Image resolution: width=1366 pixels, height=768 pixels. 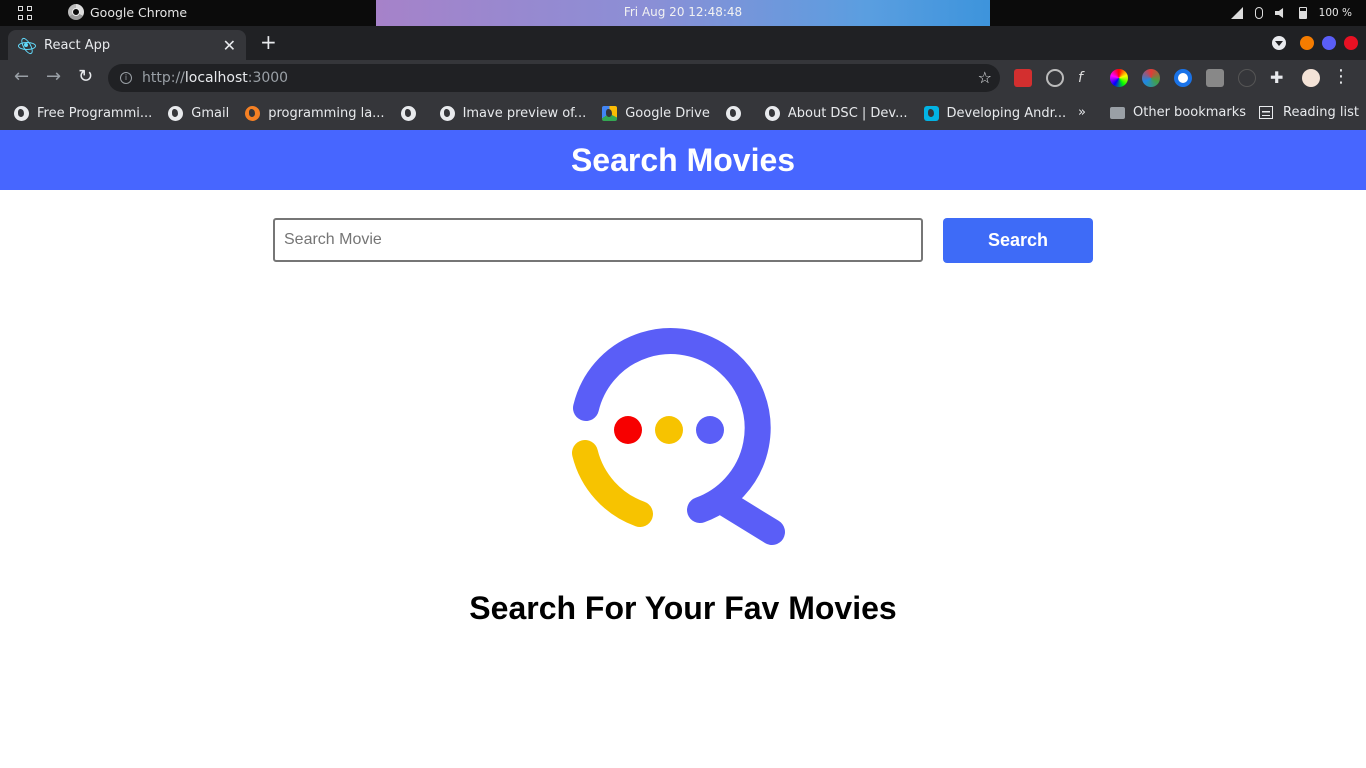 I want to click on os-clock: Fri Aug 20 12:48:48, so click(x=683, y=13).